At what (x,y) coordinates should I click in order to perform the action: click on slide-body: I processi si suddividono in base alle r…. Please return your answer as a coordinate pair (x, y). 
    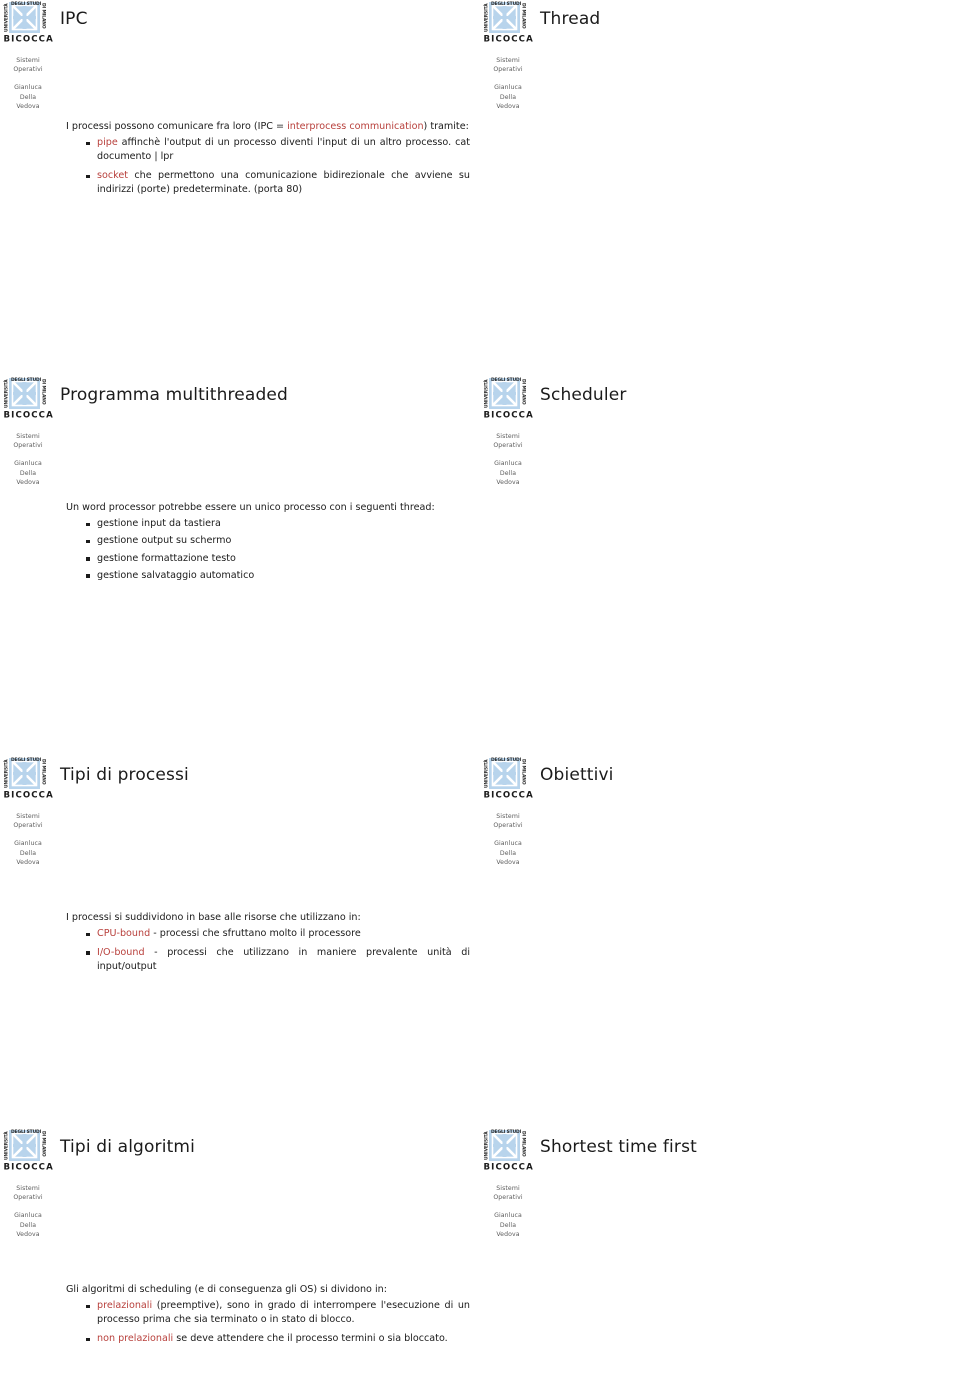
    Looking at the image, I should click on (268, 945).